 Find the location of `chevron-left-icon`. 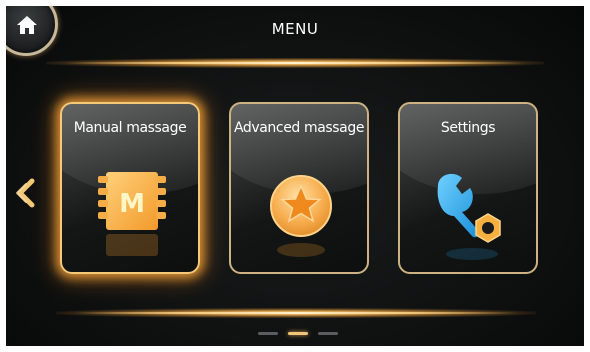

chevron-left-icon is located at coordinates (25, 193).